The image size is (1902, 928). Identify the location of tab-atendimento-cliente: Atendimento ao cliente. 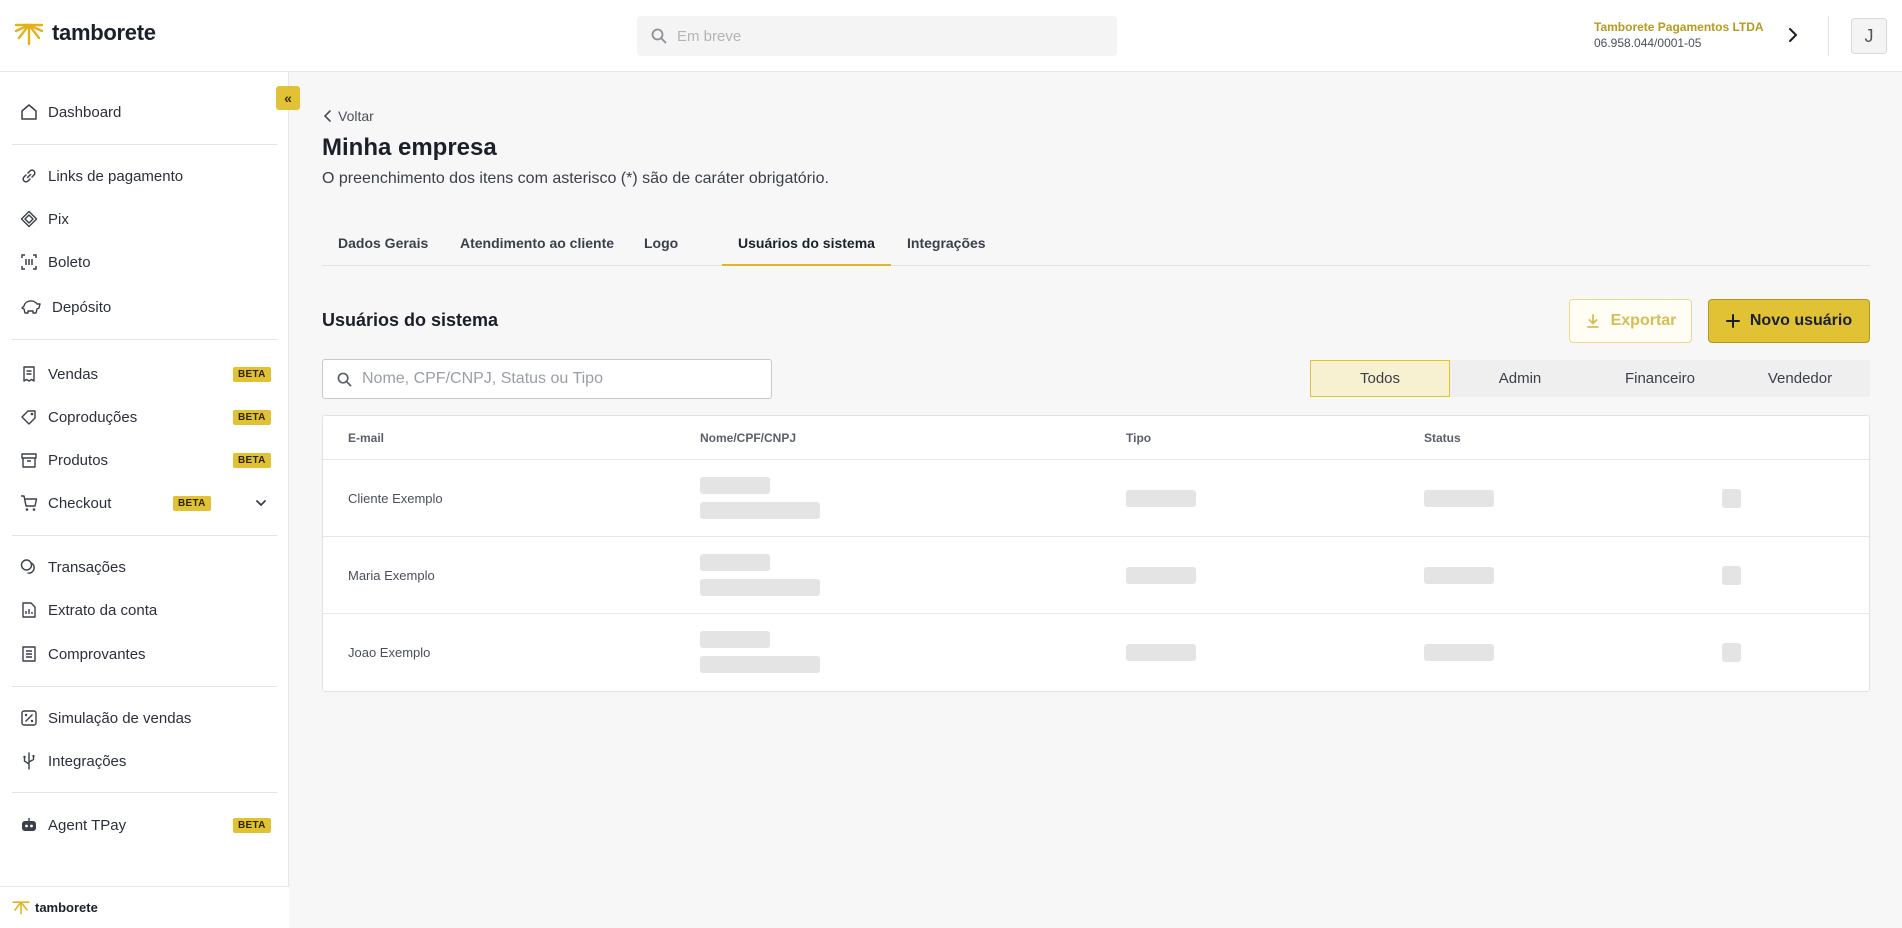
(537, 246).